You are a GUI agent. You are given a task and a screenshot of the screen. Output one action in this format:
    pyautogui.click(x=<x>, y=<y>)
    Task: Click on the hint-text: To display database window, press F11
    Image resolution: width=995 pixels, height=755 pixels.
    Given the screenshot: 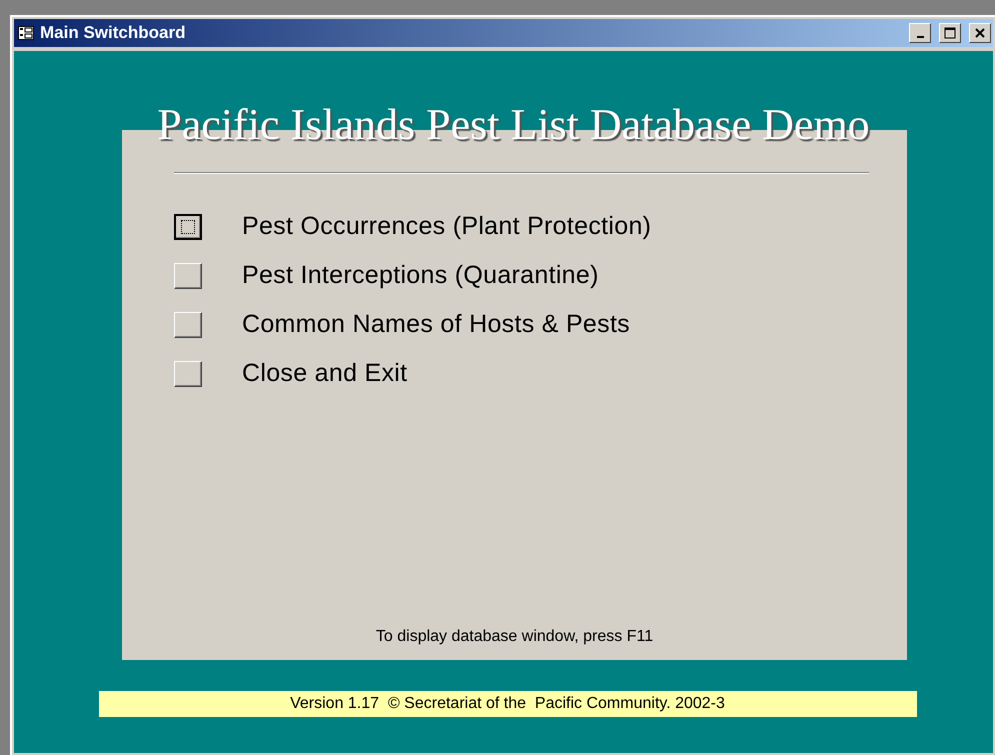 What is the action you would take?
    pyautogui.click(x=515, y=637)
    